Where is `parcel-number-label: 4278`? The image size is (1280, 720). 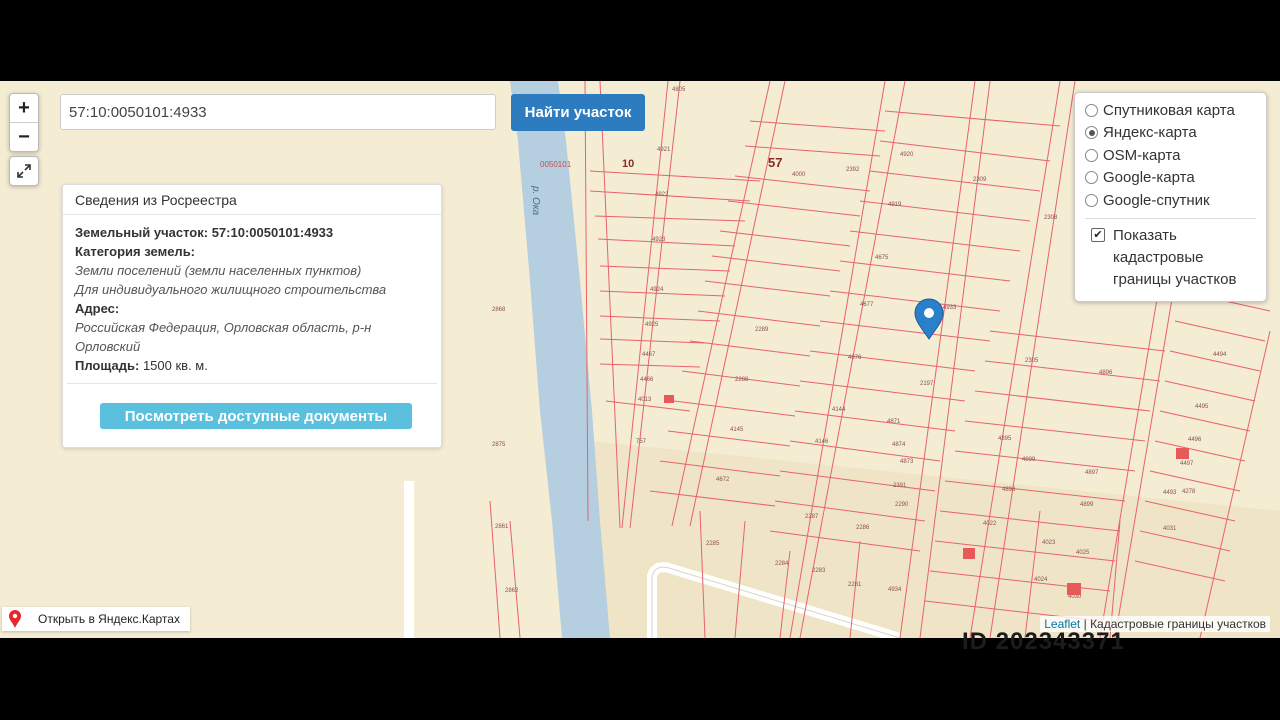
parcel-number-label: 4278 is located at coordinates (1189, 492).